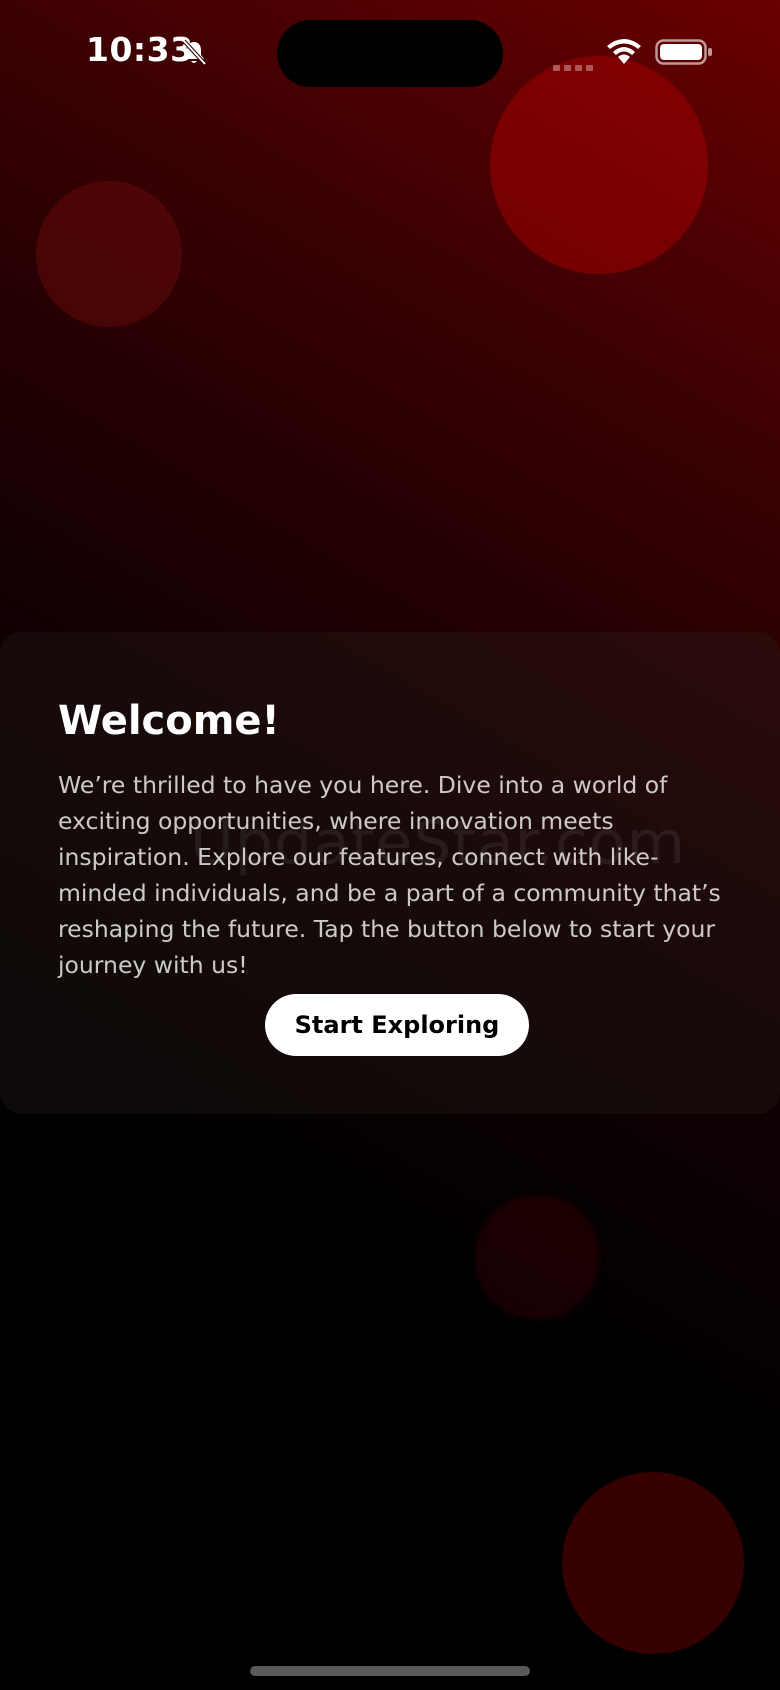  I want to click on welcome-title: Welcome!, so click(169, 721).